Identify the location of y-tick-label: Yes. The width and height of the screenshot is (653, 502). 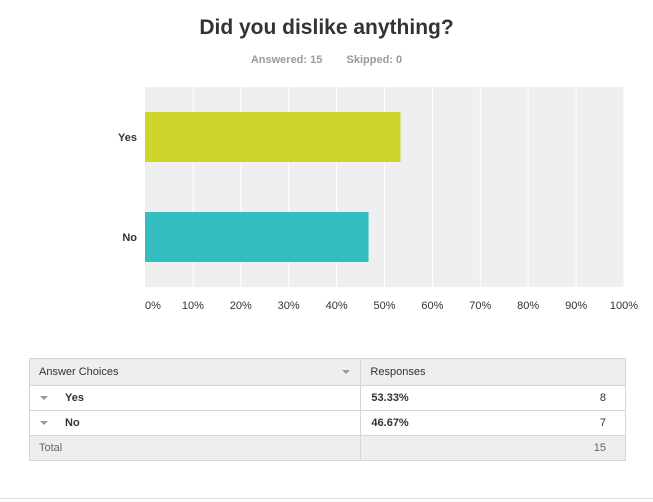
(127, 138).